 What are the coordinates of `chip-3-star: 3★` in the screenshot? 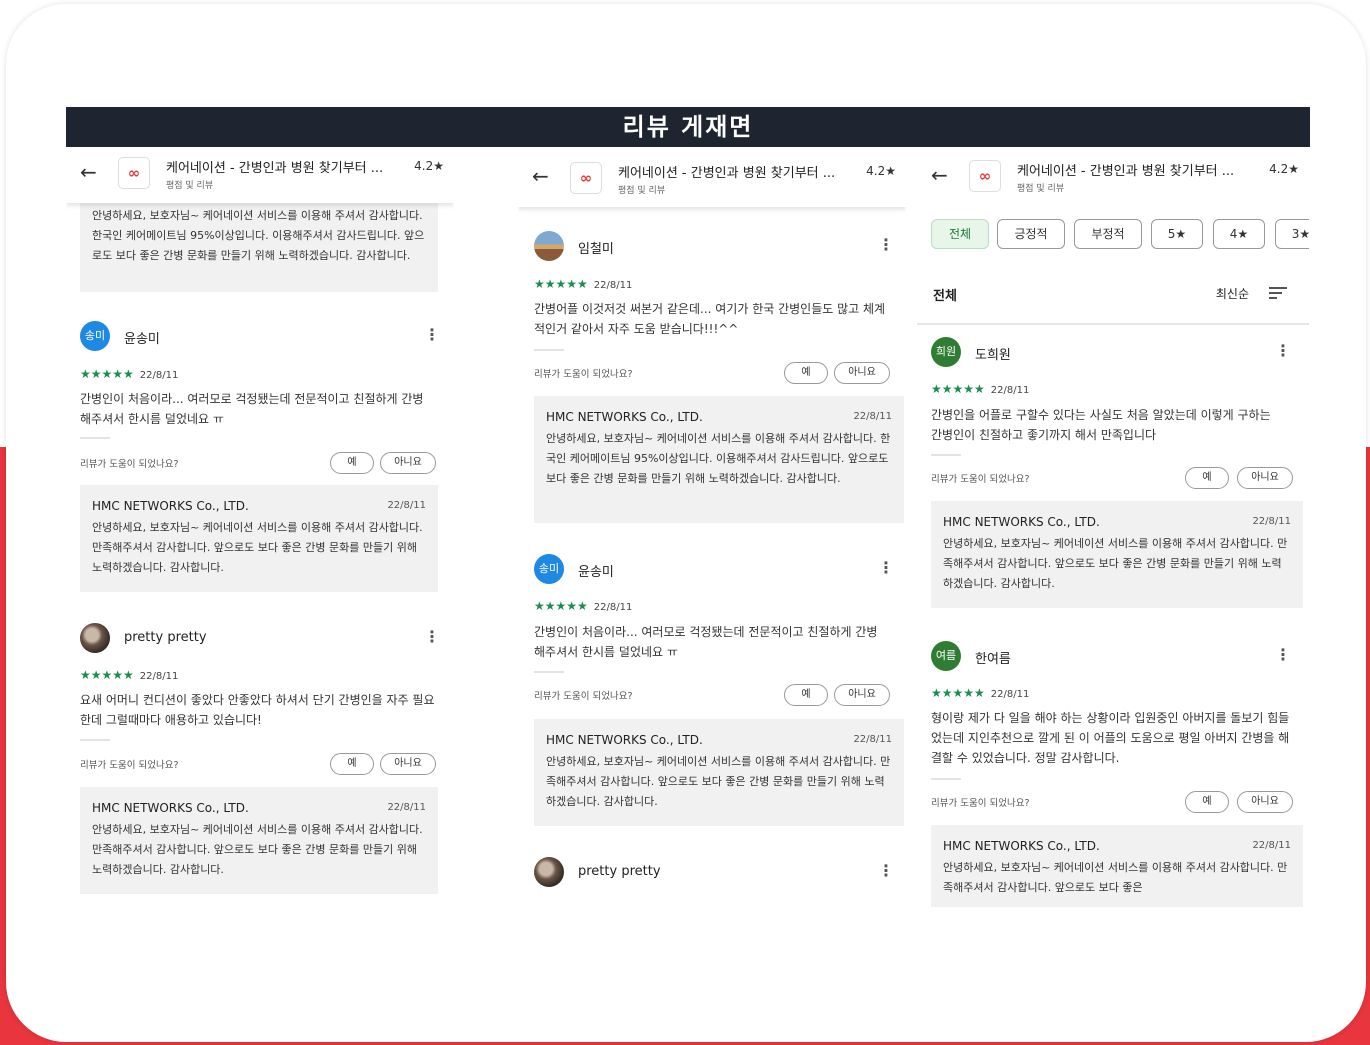 It's located at (1292, 234).